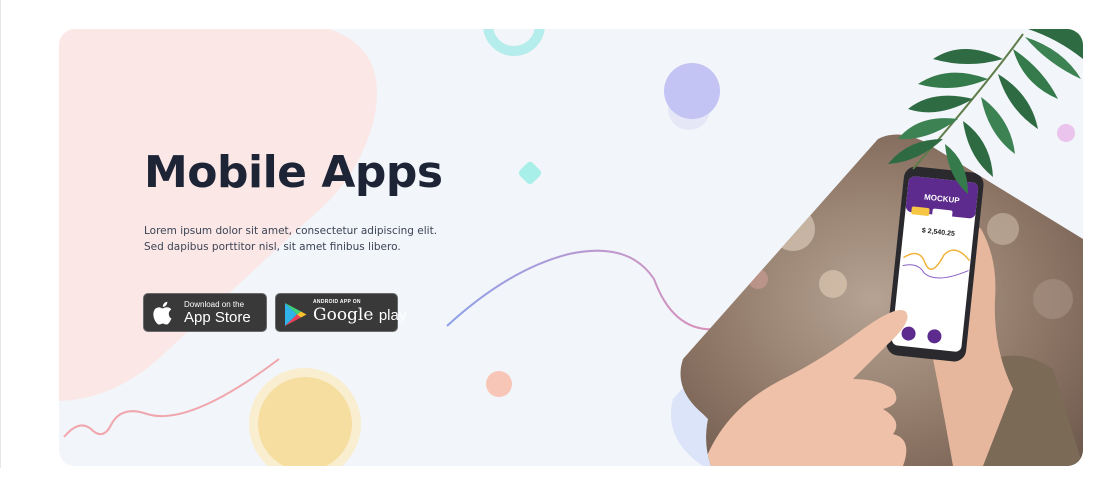 Image resolution: width=1104 pixels, height=484 pixels. I want to click on app-store-big-text: App Store, so click(217, 317).